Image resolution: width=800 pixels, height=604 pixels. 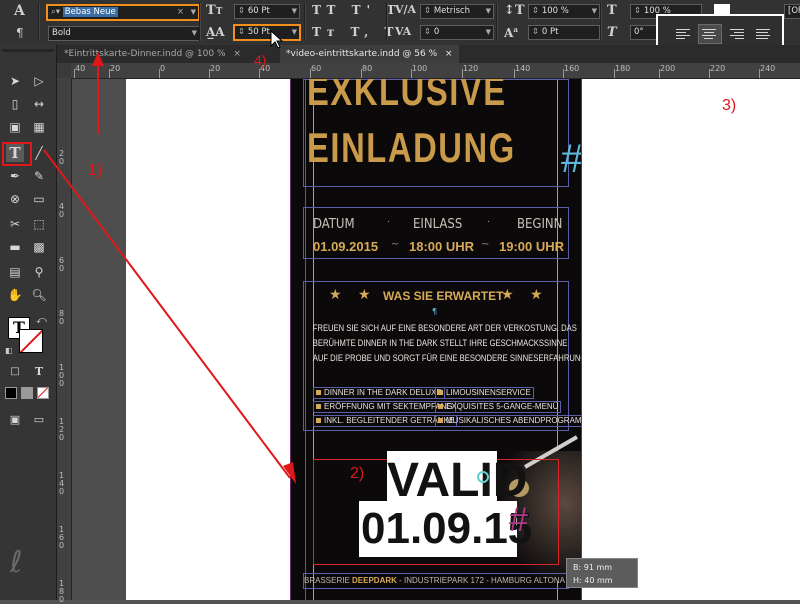 What do you see at coordinates (98, 59) in the screenshot?
I see `arrow-1-head` at bounding box center [98, 59].